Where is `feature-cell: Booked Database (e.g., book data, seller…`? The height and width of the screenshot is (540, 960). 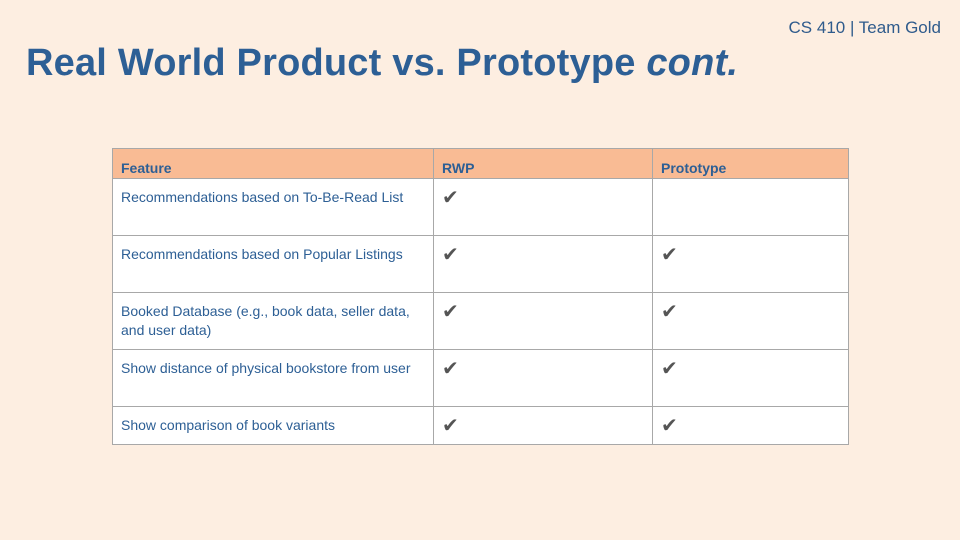
feature-cell: Booked Database (e.g., book data, seller… is located at coordinates (273, 321).